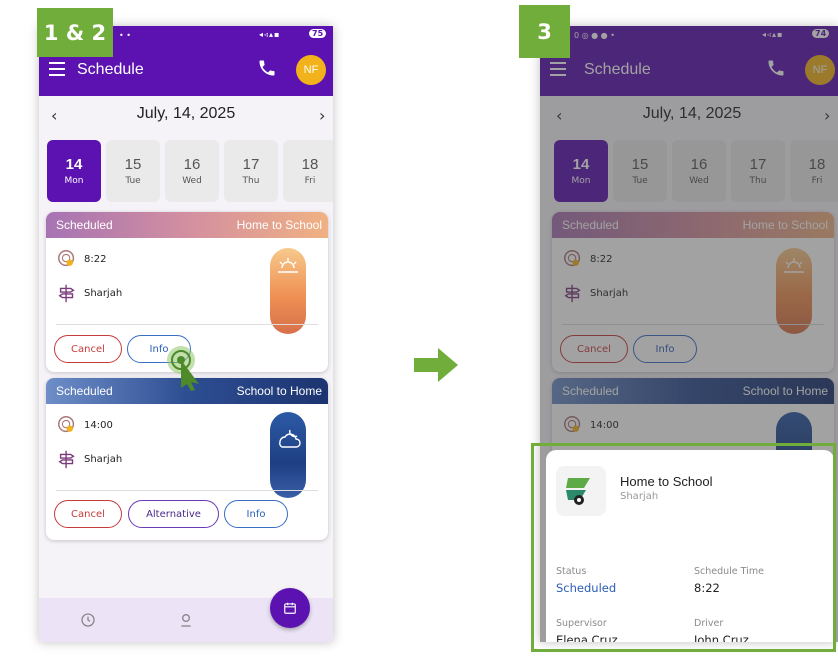 This screenshot has width=838, height=657. What do you see at coordinates (183, 368) in the screenshot?
I see `tap-cursor-icon` at bounding box center [183, 368].